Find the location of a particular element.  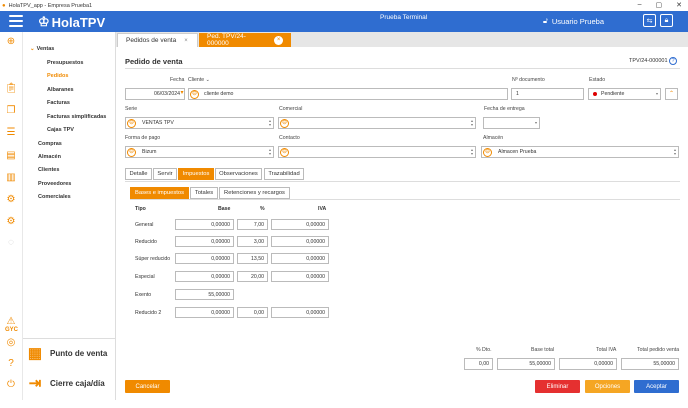

tab-observaciones: Observaciones is located at coordinates (238, 174).